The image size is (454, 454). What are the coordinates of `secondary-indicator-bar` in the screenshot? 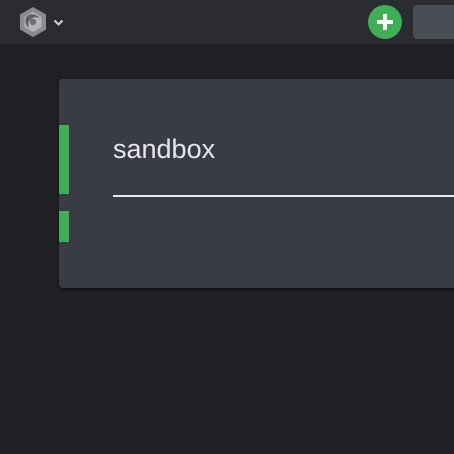 It's located at (64, 226).